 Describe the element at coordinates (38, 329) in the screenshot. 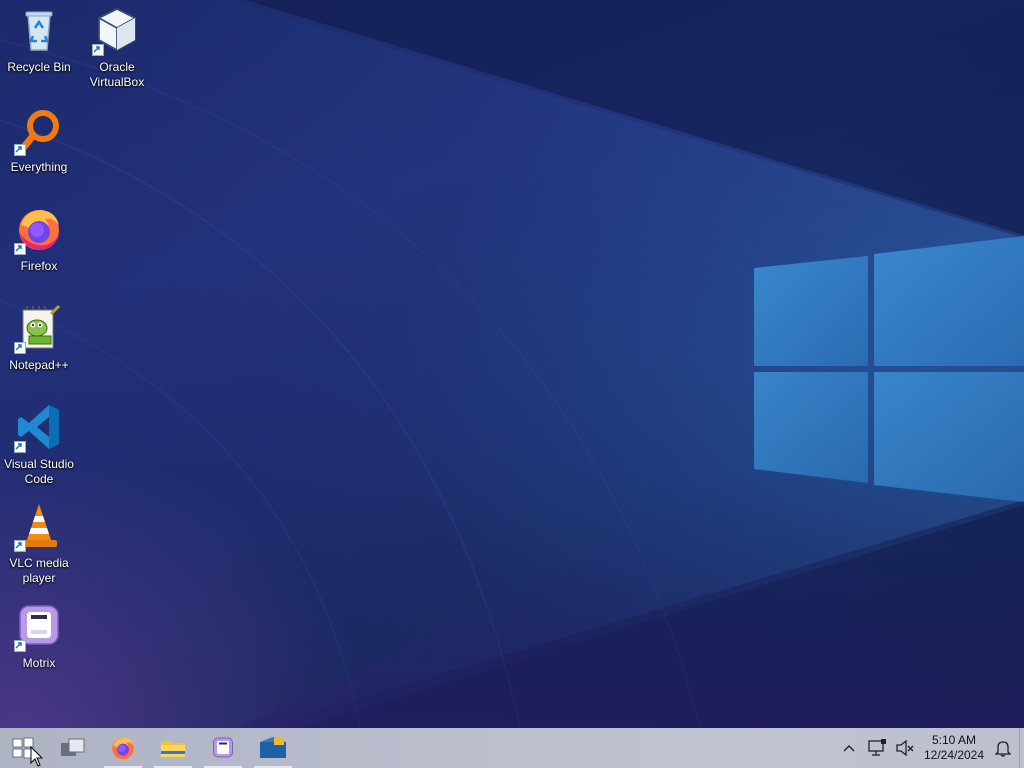

I see `notepad-plus-plus-icon` at that location.